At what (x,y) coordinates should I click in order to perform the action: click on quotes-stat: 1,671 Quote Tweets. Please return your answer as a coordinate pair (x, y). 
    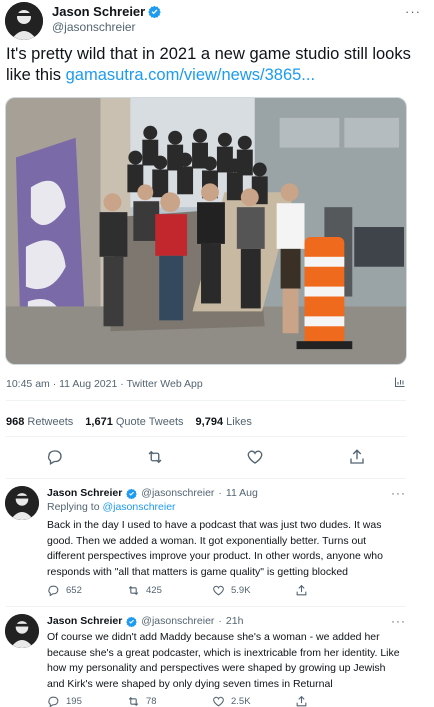
    Looking at the image, I should click on (134, 422).